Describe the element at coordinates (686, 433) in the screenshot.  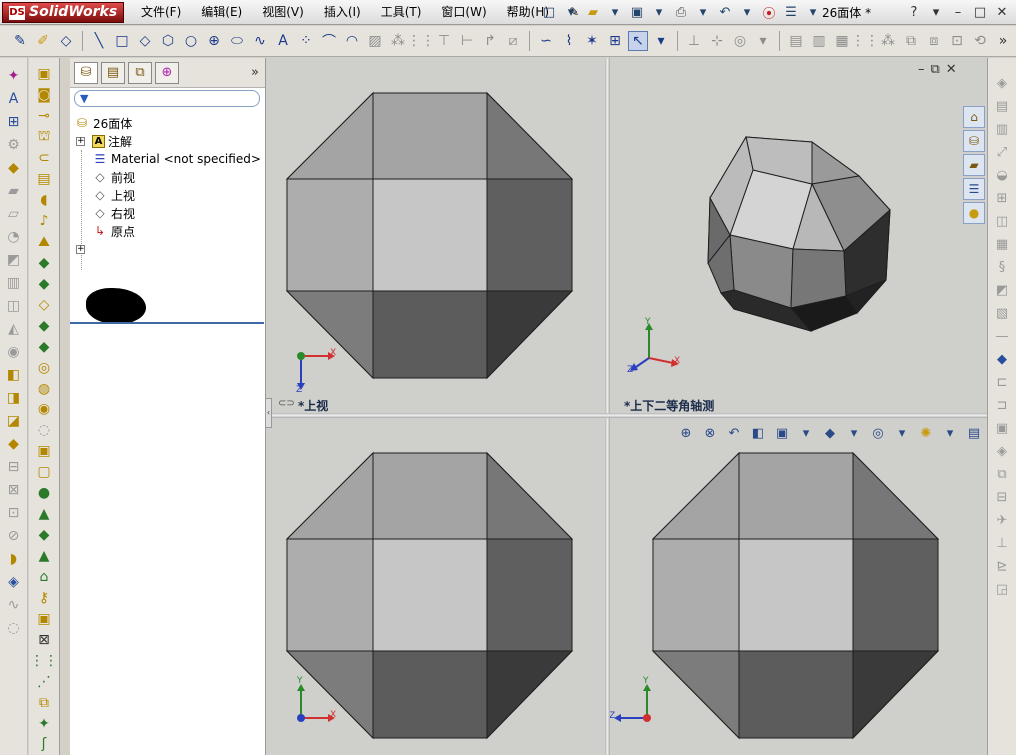
I see `zoom-to-fit-icon: ⊕` at that location.